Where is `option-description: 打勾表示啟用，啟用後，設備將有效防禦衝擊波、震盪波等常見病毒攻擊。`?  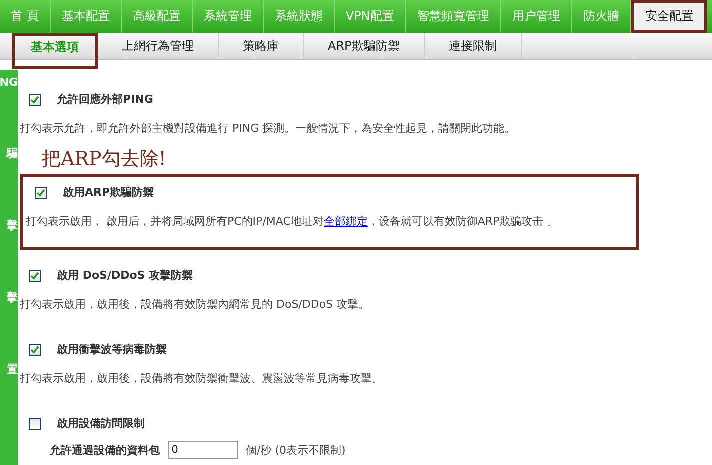
option-description: 打勾表示啟用，啟用後，設備將有效防禦衝擊波、震盪波等常見病毒攻擊。 is located at coordinates (202, 378).